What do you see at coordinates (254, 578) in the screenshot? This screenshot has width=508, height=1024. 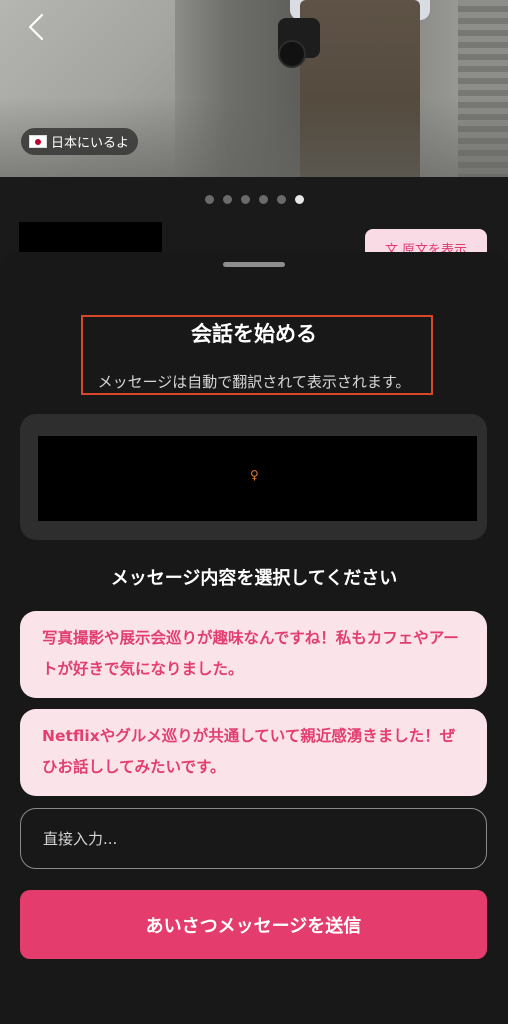 I see `choose-message-label: メッセージ内容を選択してください` at bounding box center [254, 578].